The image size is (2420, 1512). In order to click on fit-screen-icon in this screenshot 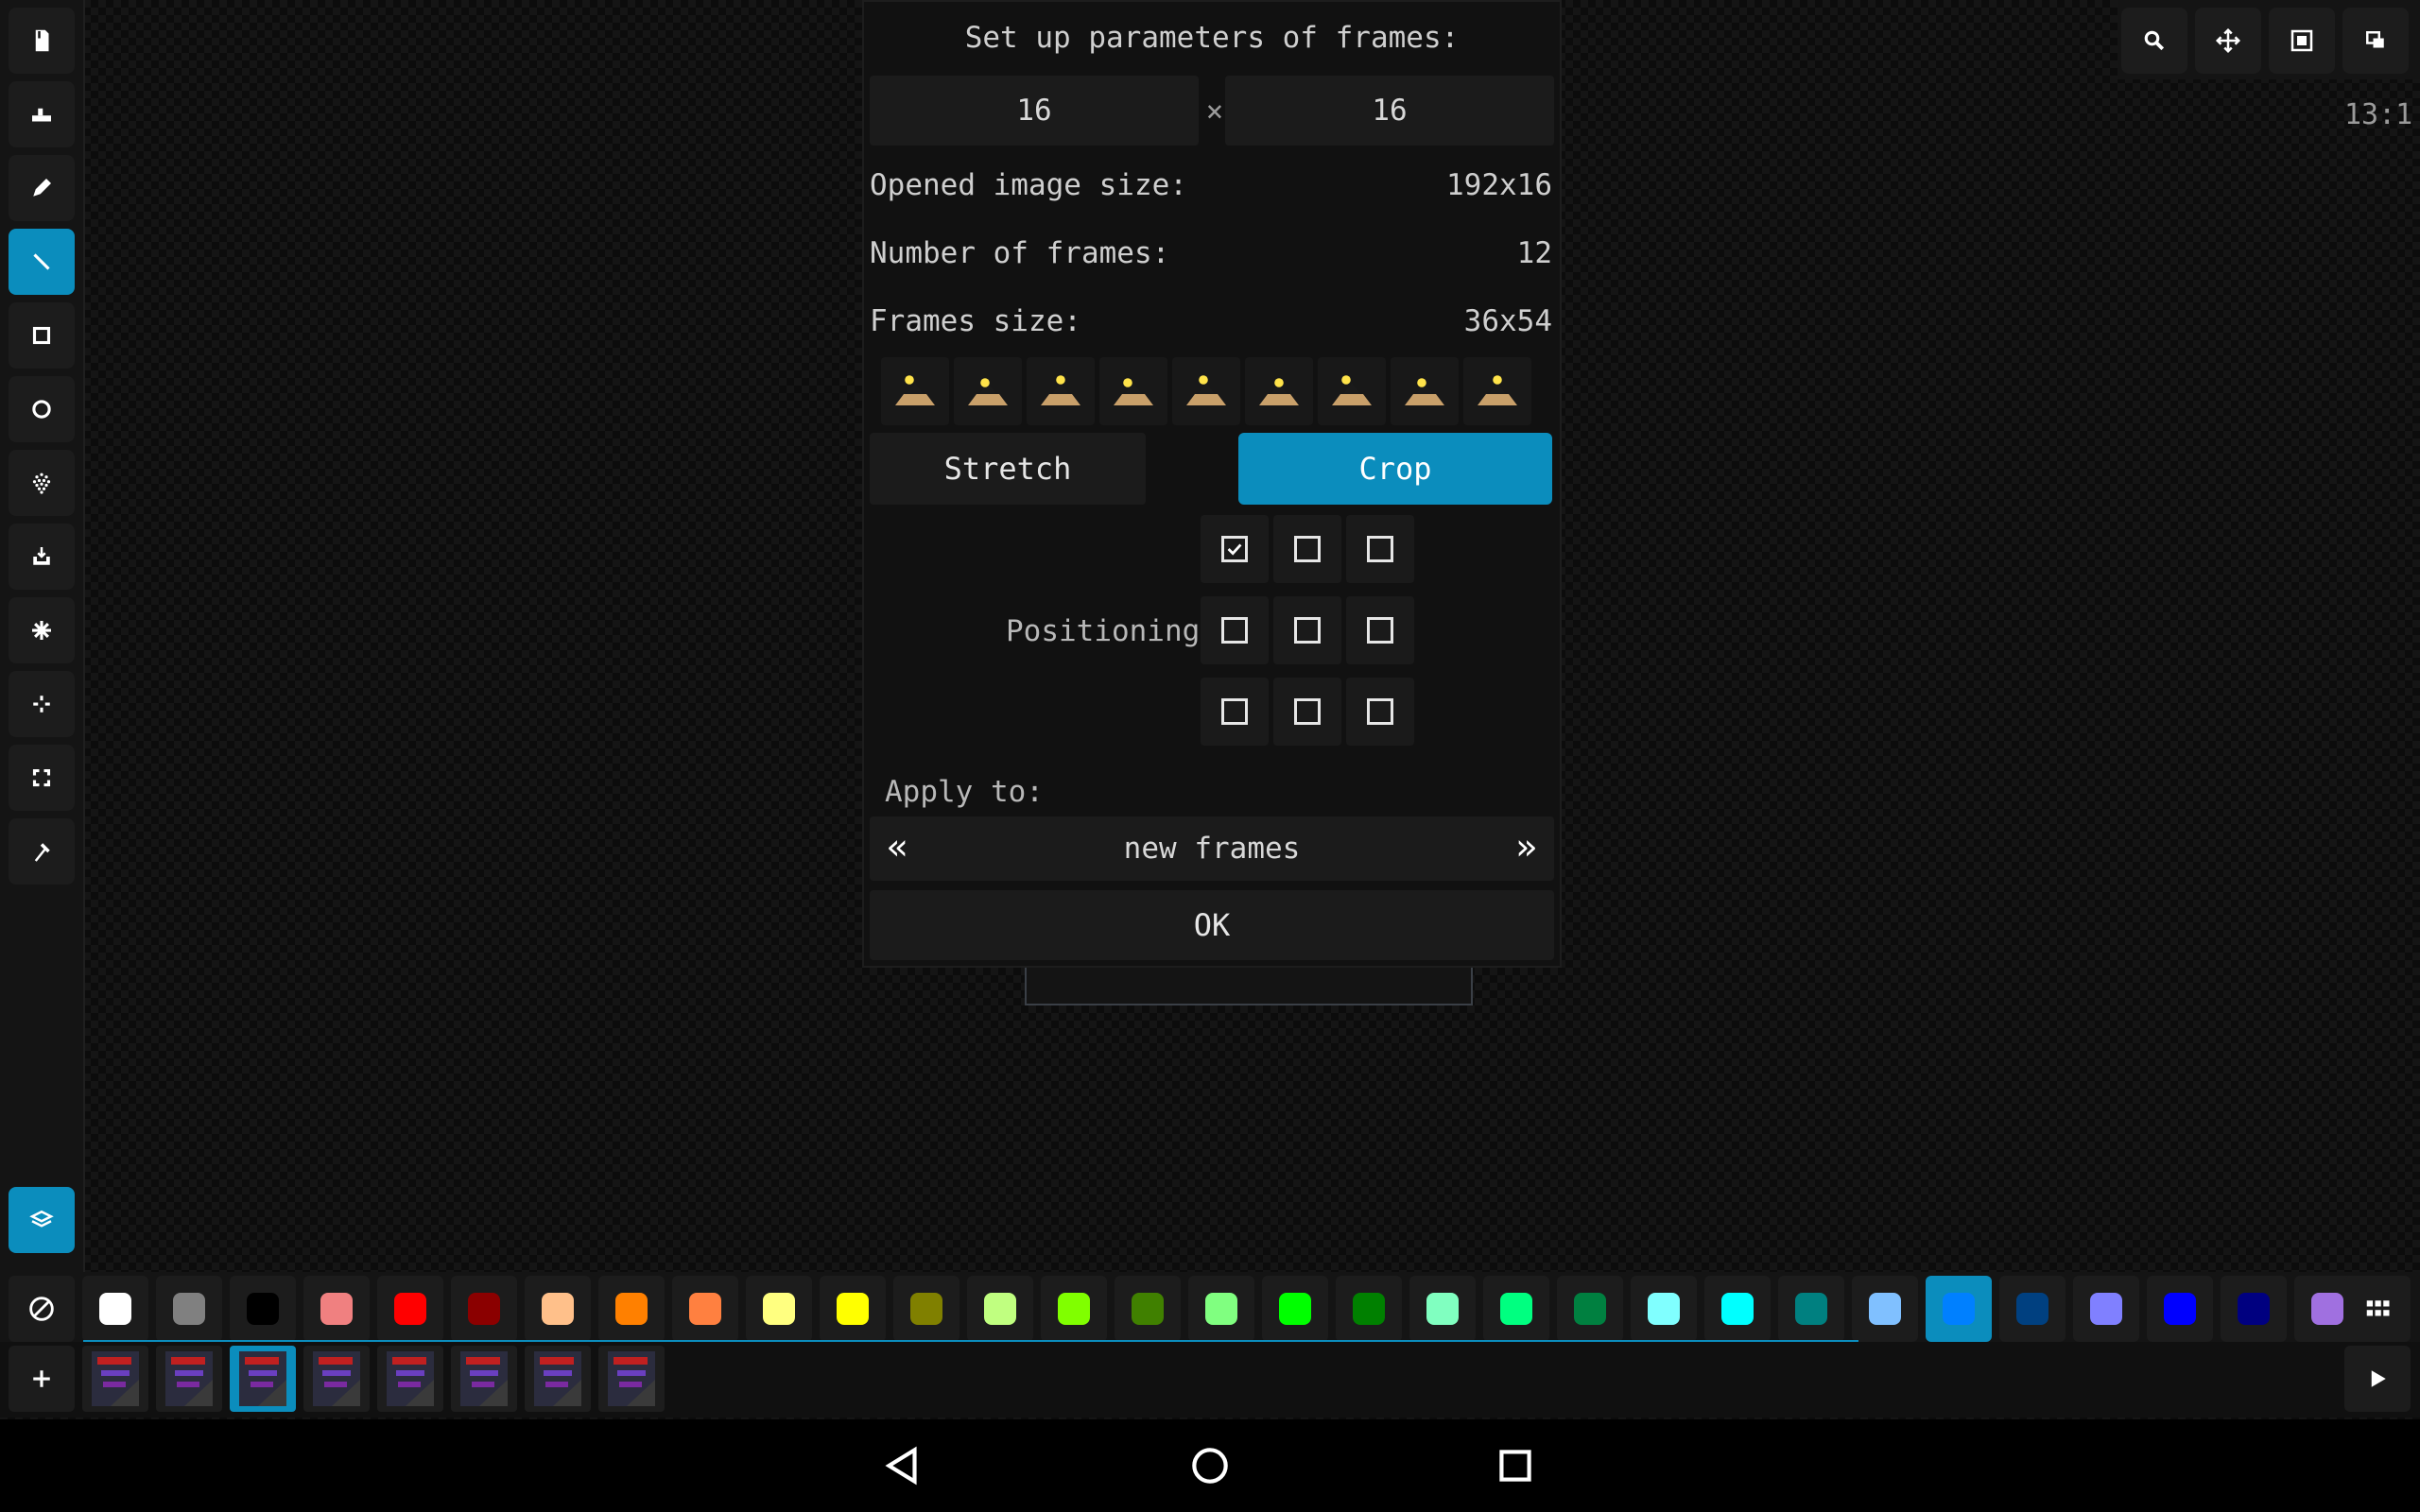, I will do `click(2302, 41)`.